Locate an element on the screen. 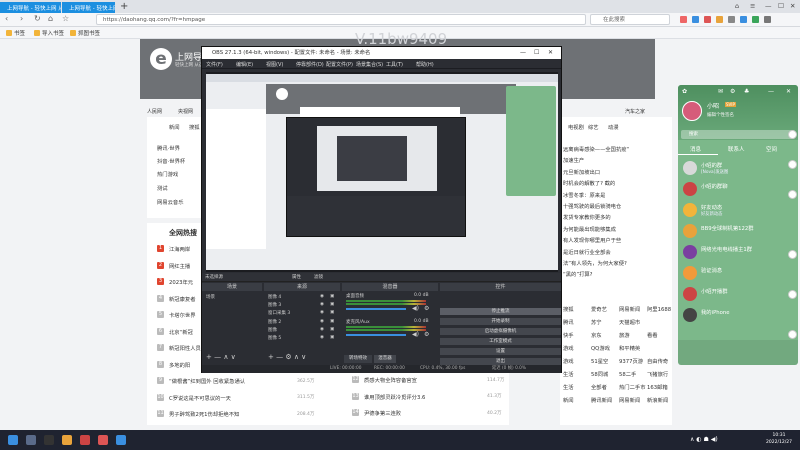  site-link: 和平精英 is located at coordinates (629, 348).